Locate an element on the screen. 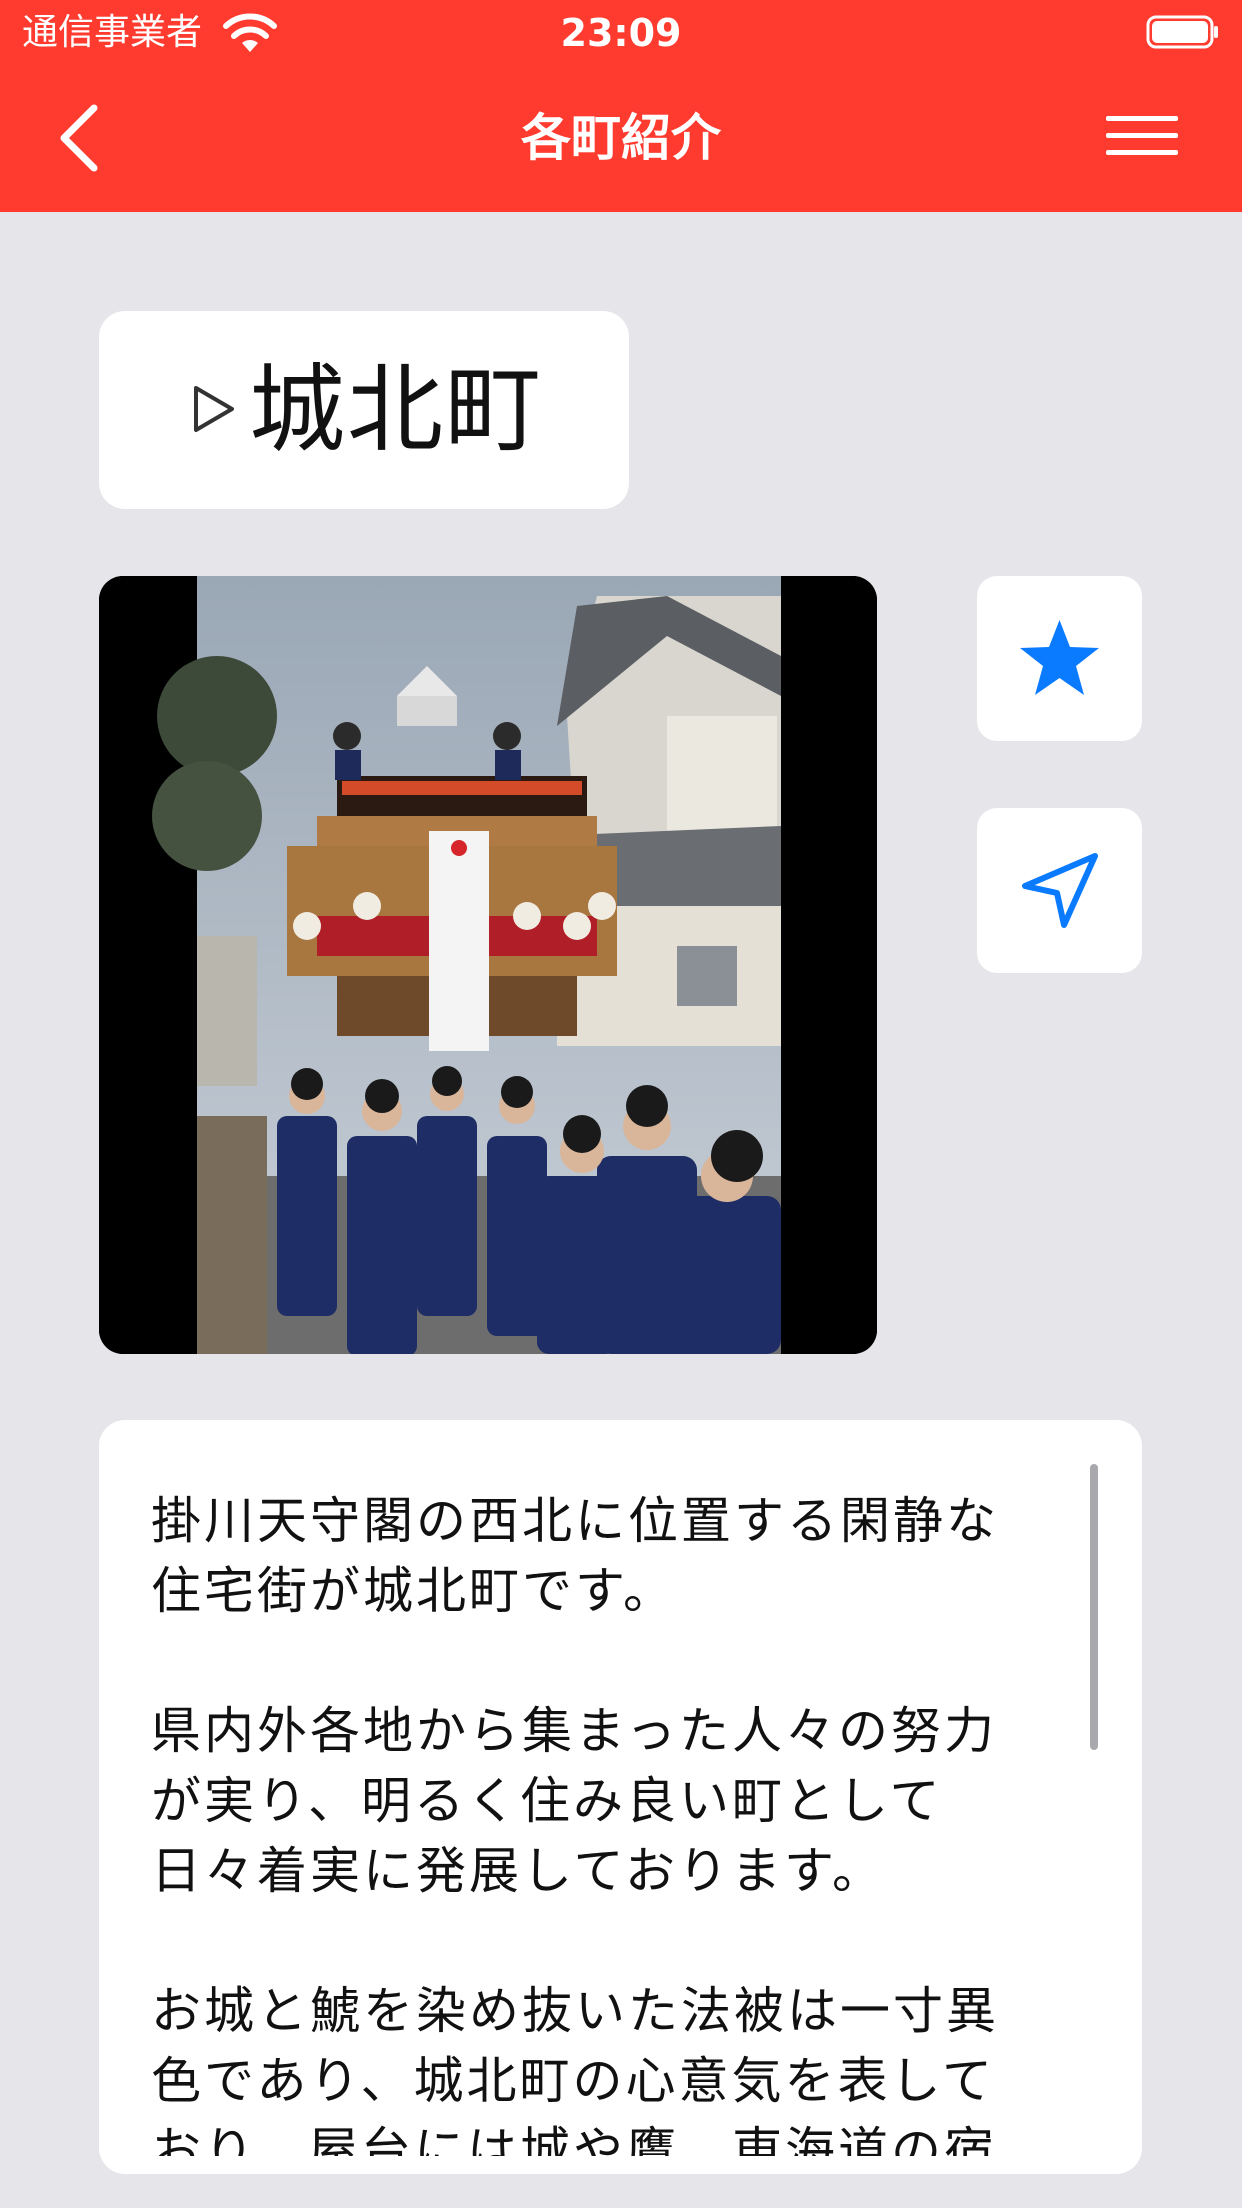 The width and height of the screenshot is (1242, 2208). battery-icon is located at coordinates (1182, 32).